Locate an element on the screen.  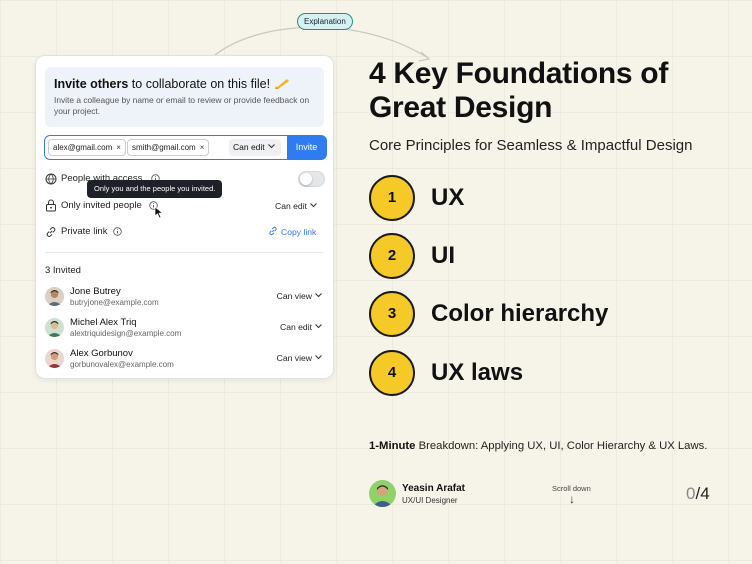
foundation-label: UI is located at coordinates (443, 255).